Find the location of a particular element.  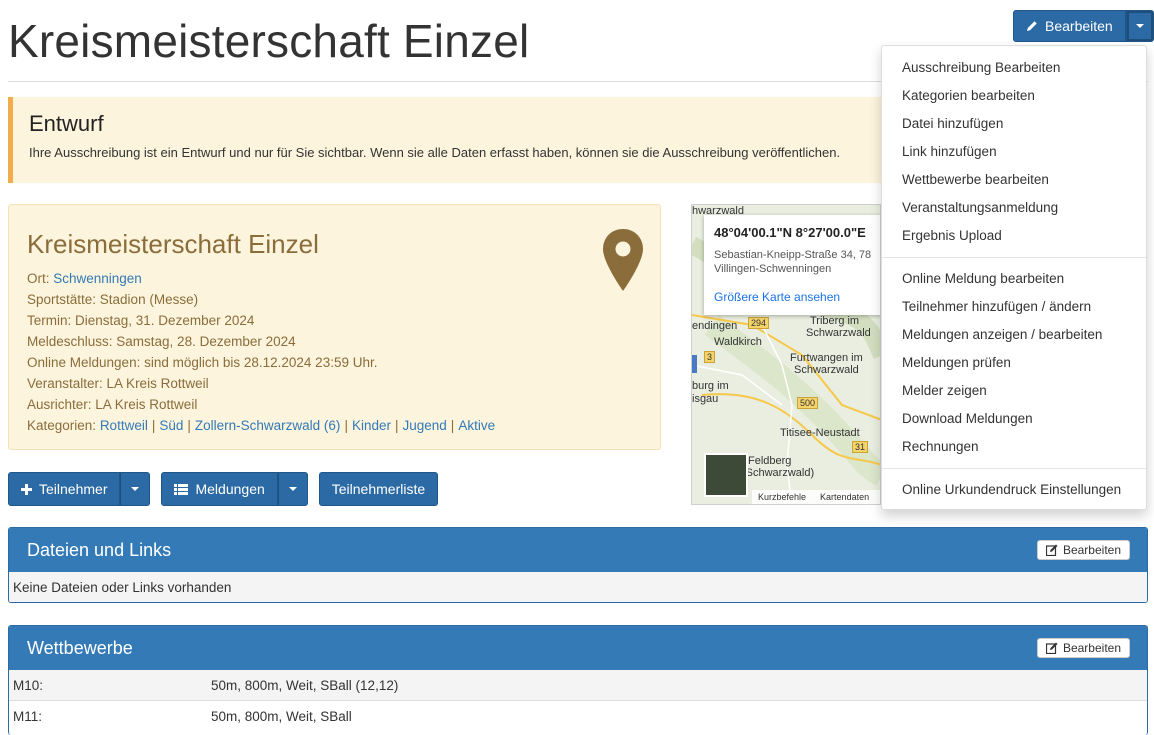

list-icon is located at coordinates (181, 489).